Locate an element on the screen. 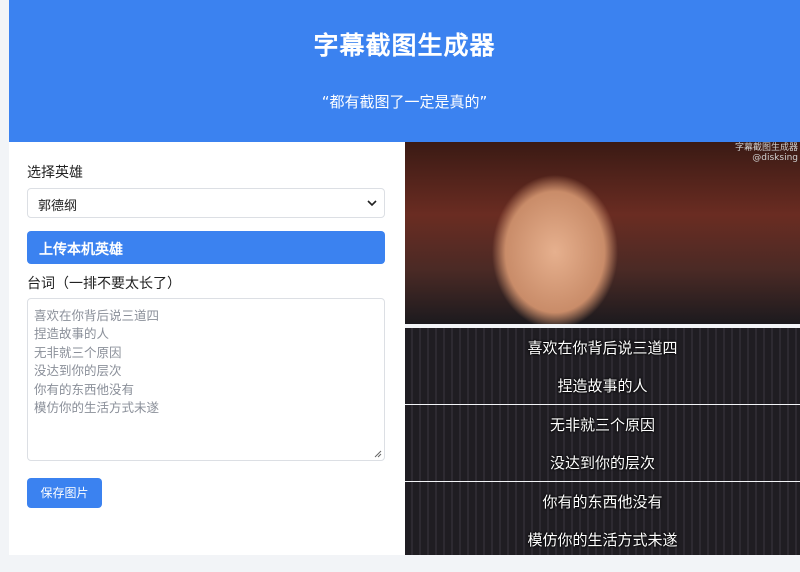 This screenshot has height=572, width=800. page-title: 字幕截图生成器 is located at coordinates (404, 45).